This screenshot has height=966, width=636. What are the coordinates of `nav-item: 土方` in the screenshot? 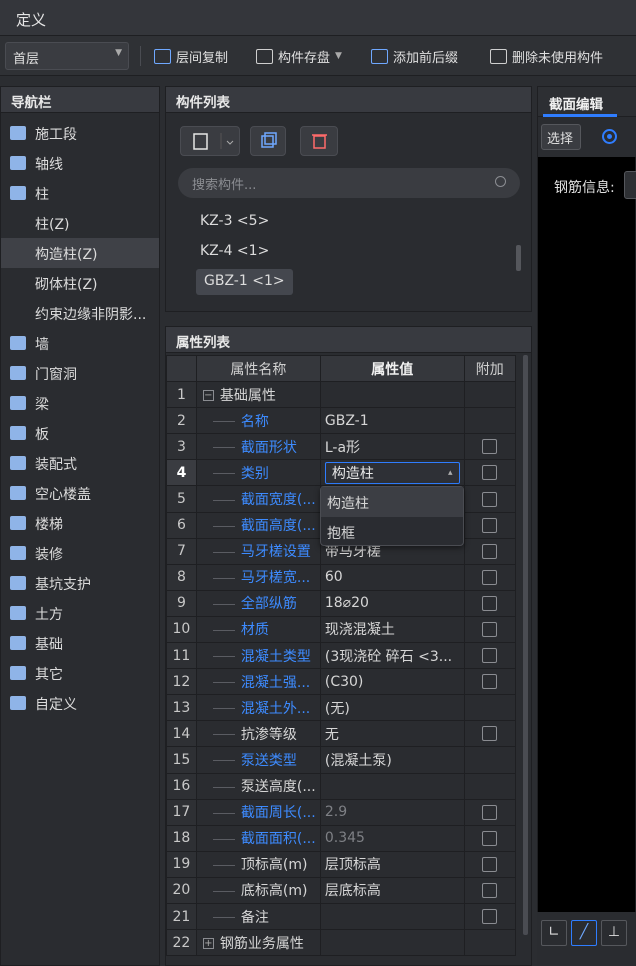 It's located at (80, 613).